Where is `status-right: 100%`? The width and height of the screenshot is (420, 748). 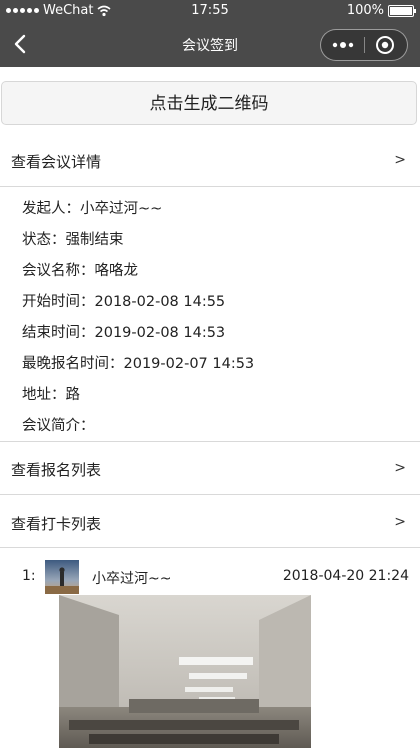
status-right: 100% is located at coordinates (381, 10).